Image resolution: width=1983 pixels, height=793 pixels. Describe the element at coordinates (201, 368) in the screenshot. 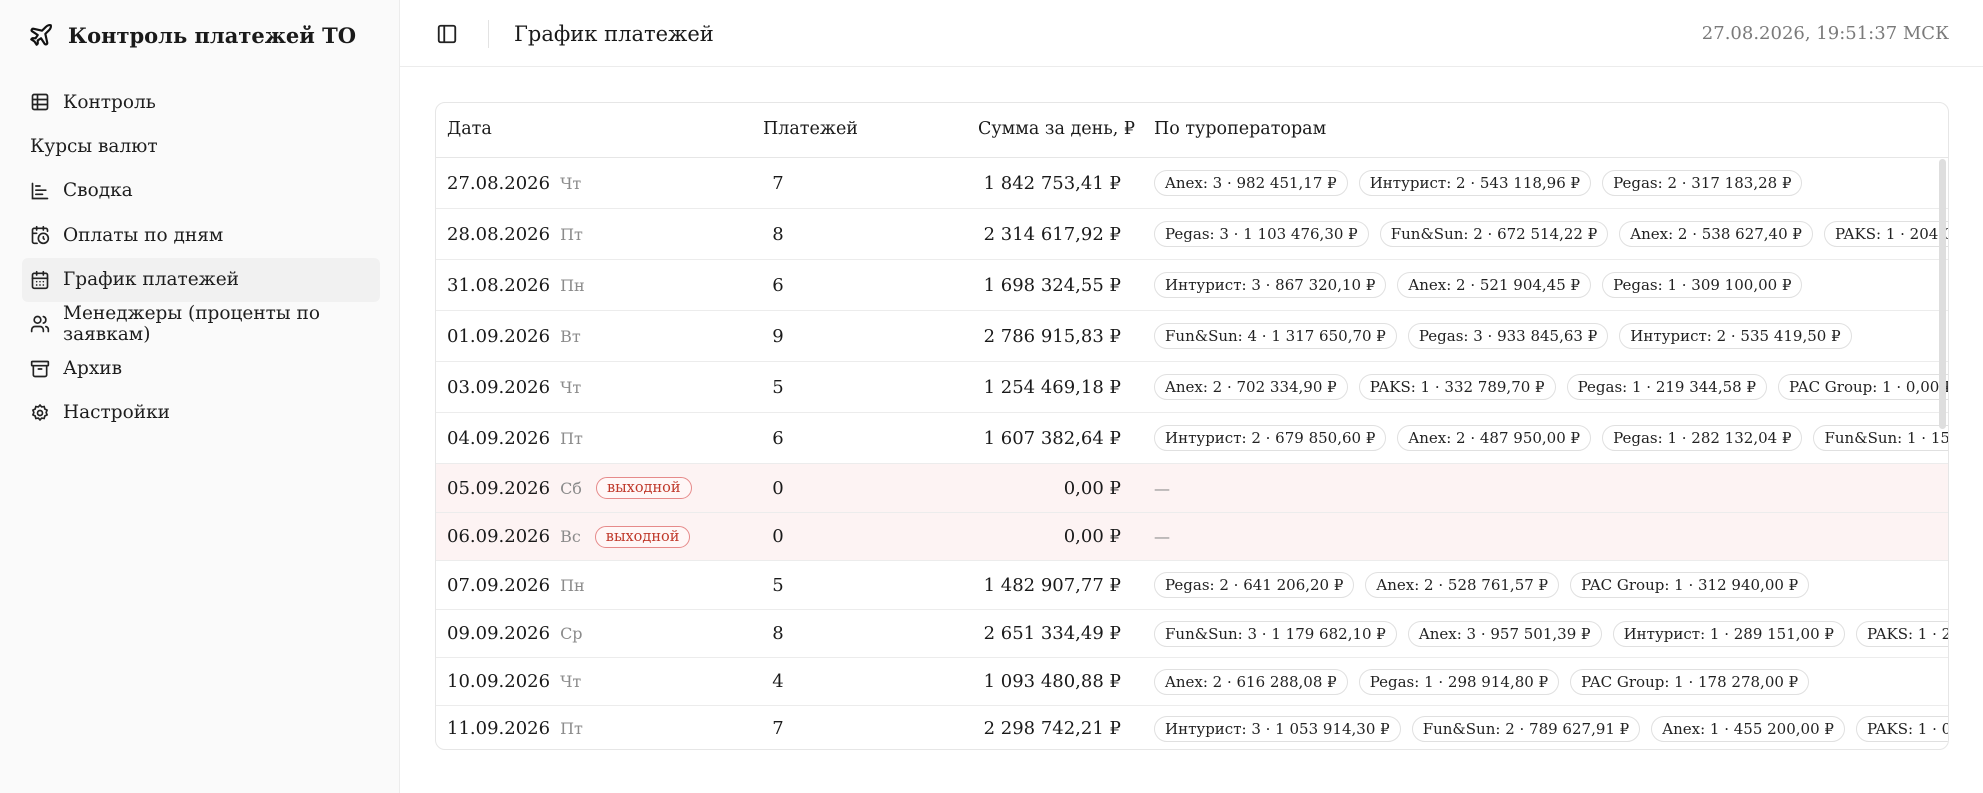

I see `sidebar-item-archive: Архив` at that location.